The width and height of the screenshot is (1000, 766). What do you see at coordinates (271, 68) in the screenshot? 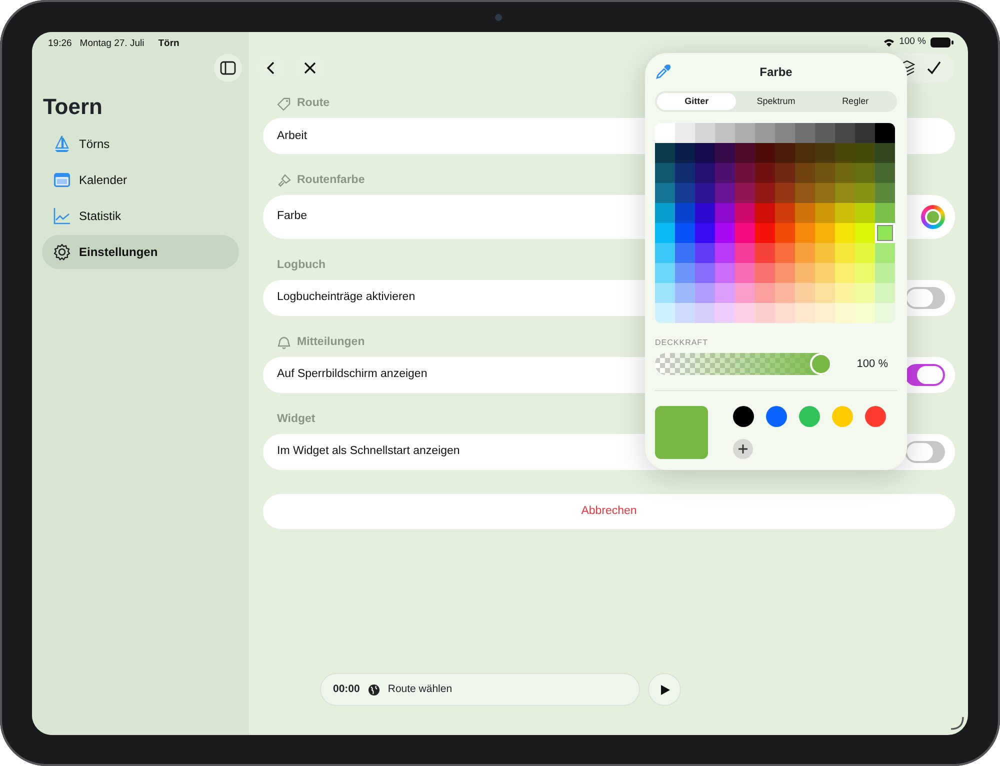
I see `back-button` at bounding box center [271, 68].